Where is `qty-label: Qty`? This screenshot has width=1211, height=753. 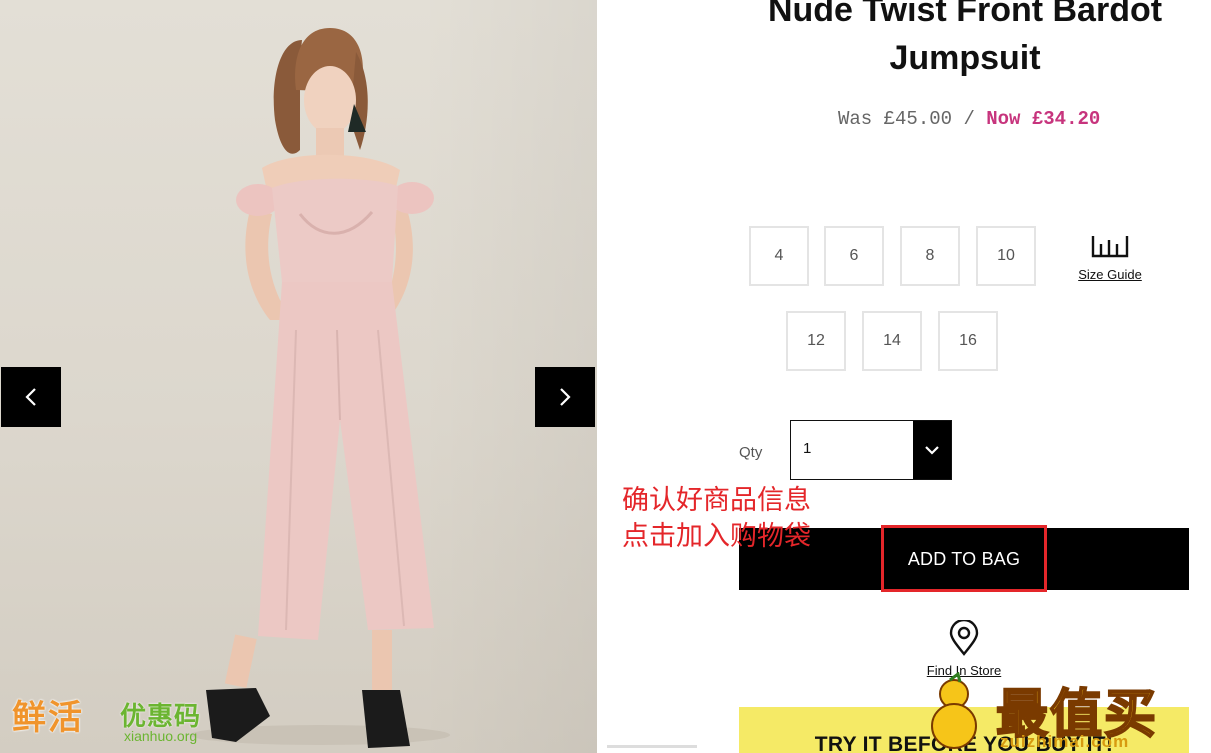
qty-label: Qty is located at coordinates (751, 452).